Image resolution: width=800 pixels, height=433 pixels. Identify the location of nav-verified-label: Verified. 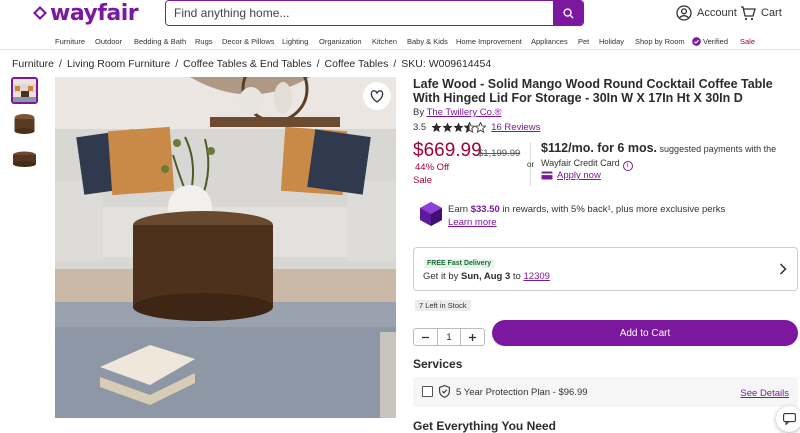
(716, 41).